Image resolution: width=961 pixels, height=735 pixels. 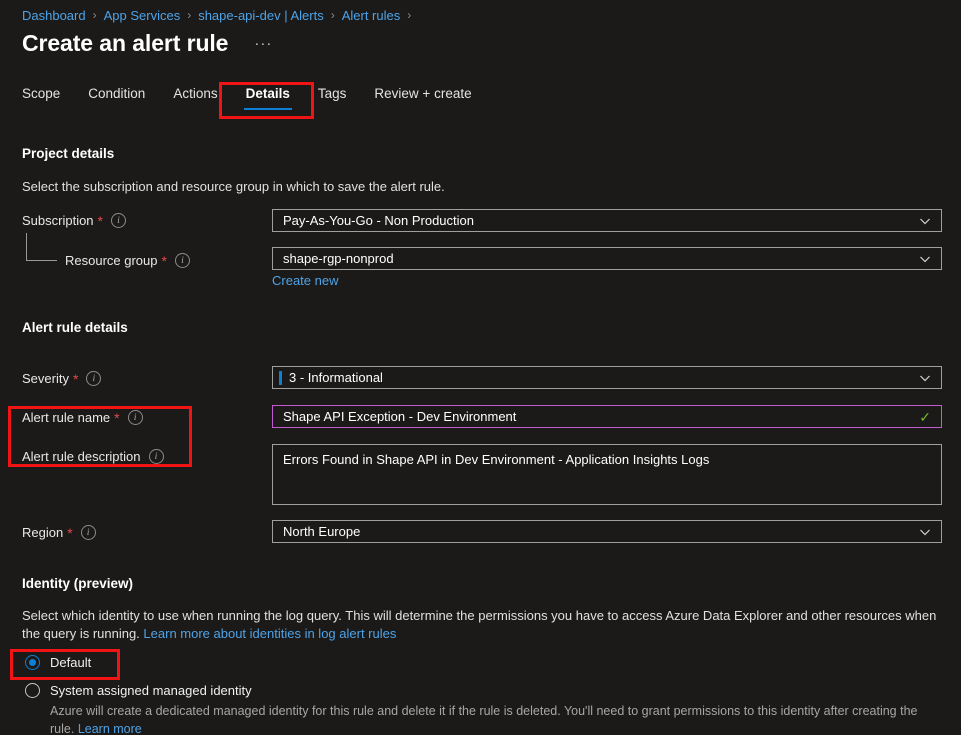 I want to click on breadcrumb-item-shape-api-dev-alerts: shape-api-dev | Alerts, so click(x=261, y=15).